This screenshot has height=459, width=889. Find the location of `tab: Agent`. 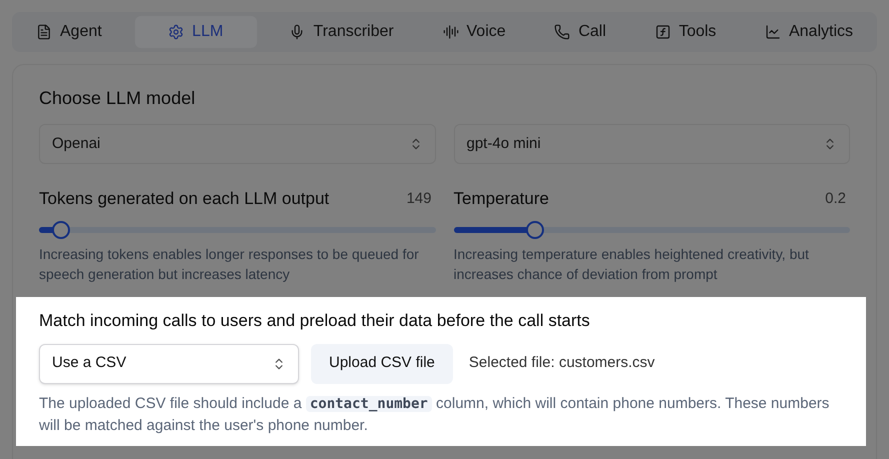

tab: Agent is located at coordinates (69, 32).